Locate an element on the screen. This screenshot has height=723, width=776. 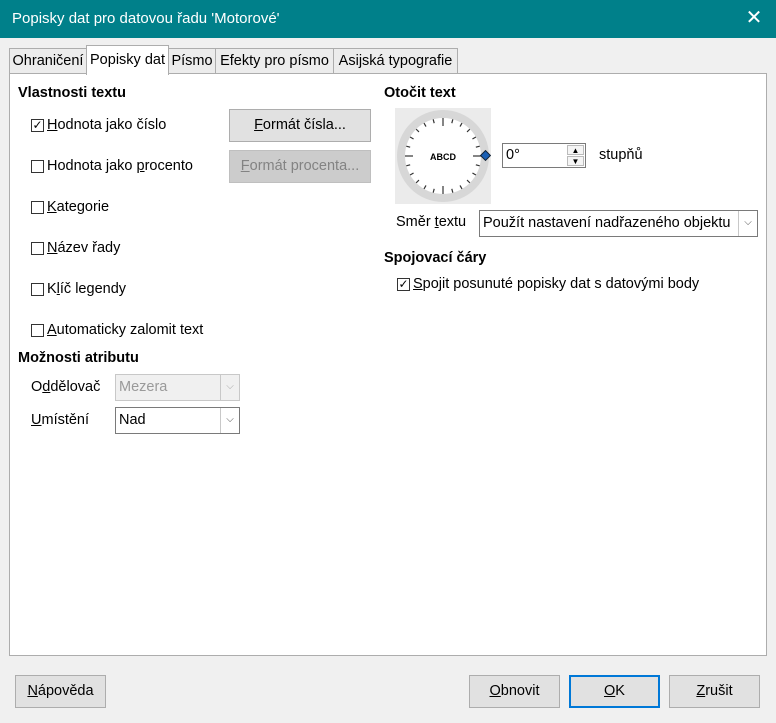
help-button: Nápověda is located at coordinates (60, 691).